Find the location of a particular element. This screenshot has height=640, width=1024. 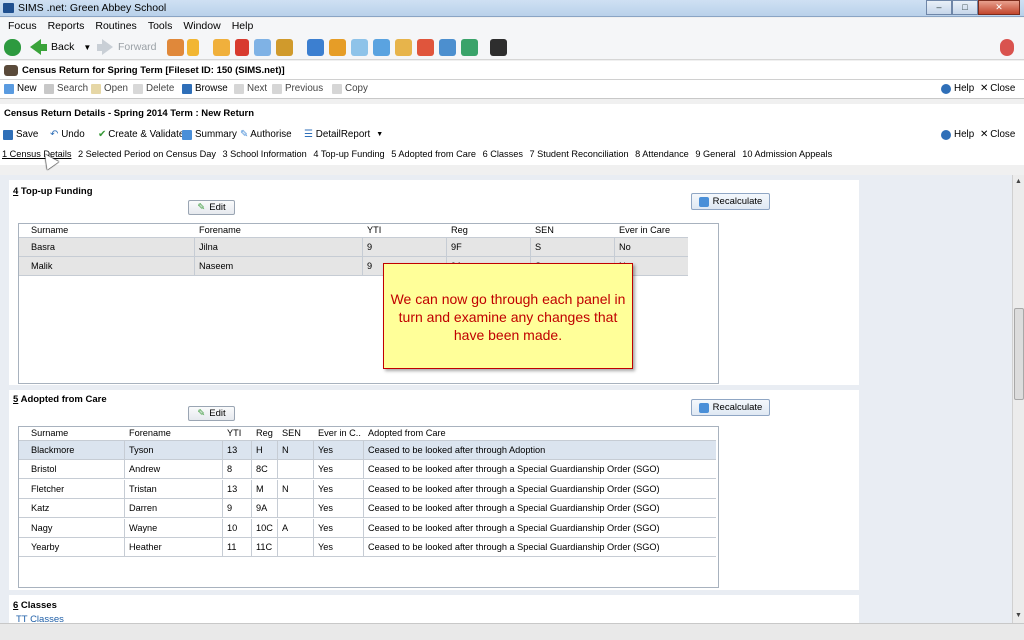

browse-icon is located at coordinates (187, 88).